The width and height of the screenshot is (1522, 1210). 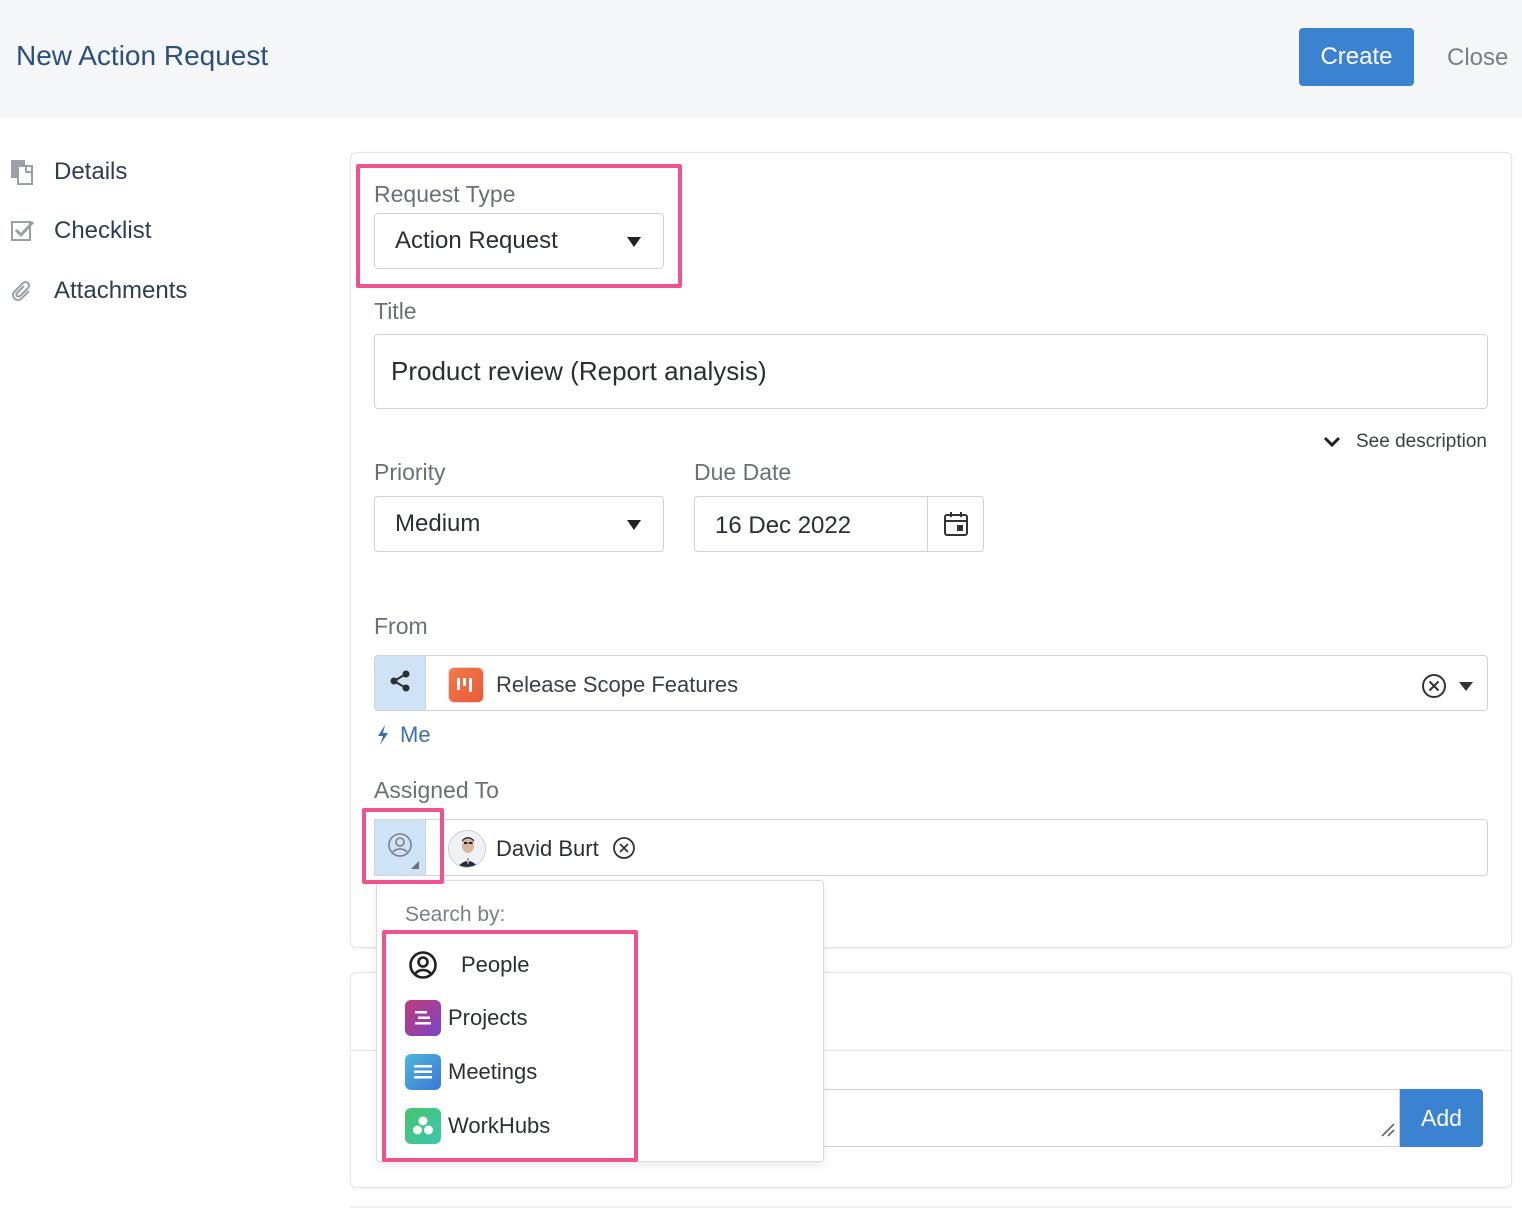 I want to click on chevron-down-icon, so click(x=1332, y=442).